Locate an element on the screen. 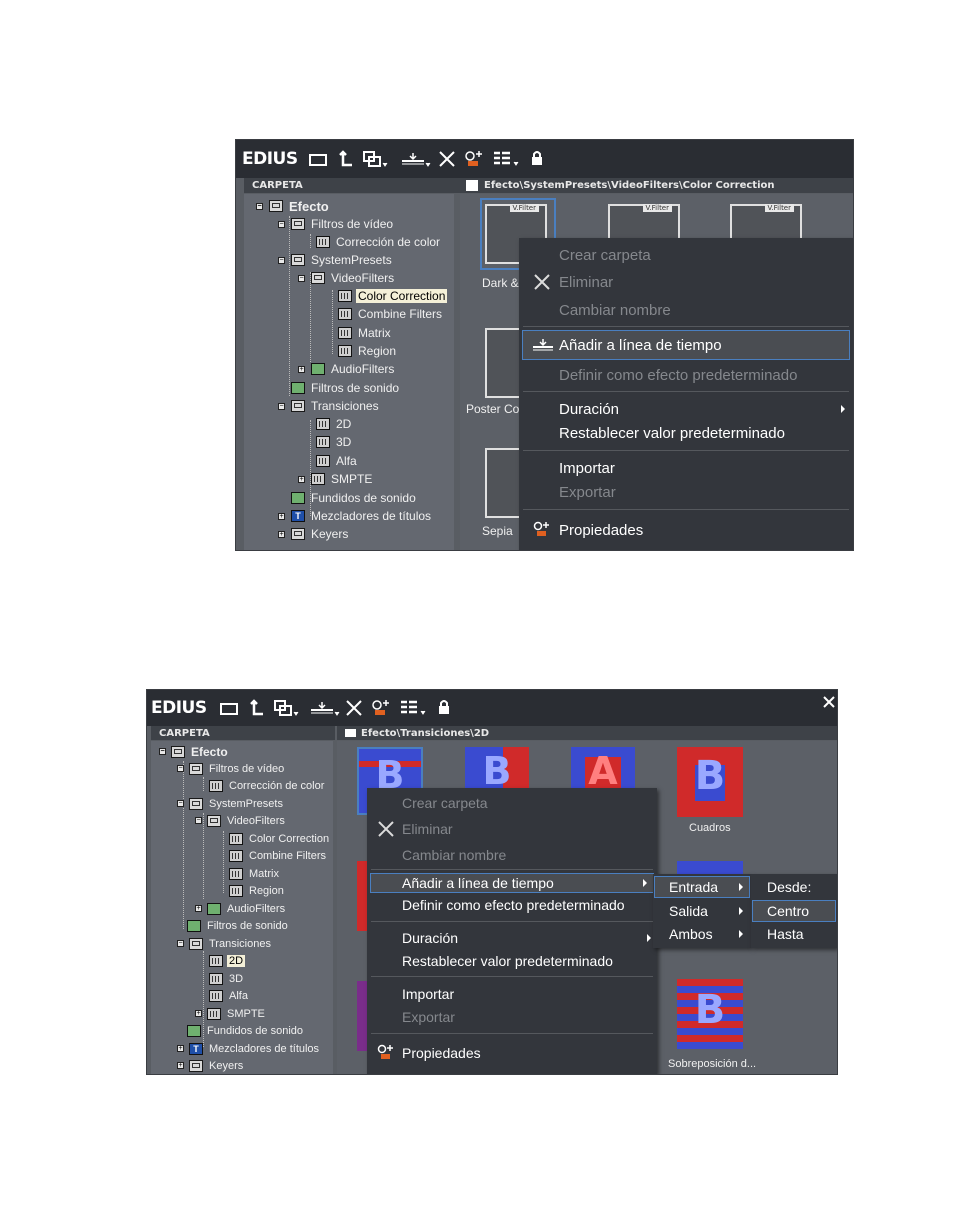 Image resolution: width=954 pixels, height=1227 pixels. transition-thumb-sobreposicion: B is located at coordinates (710, 1014).